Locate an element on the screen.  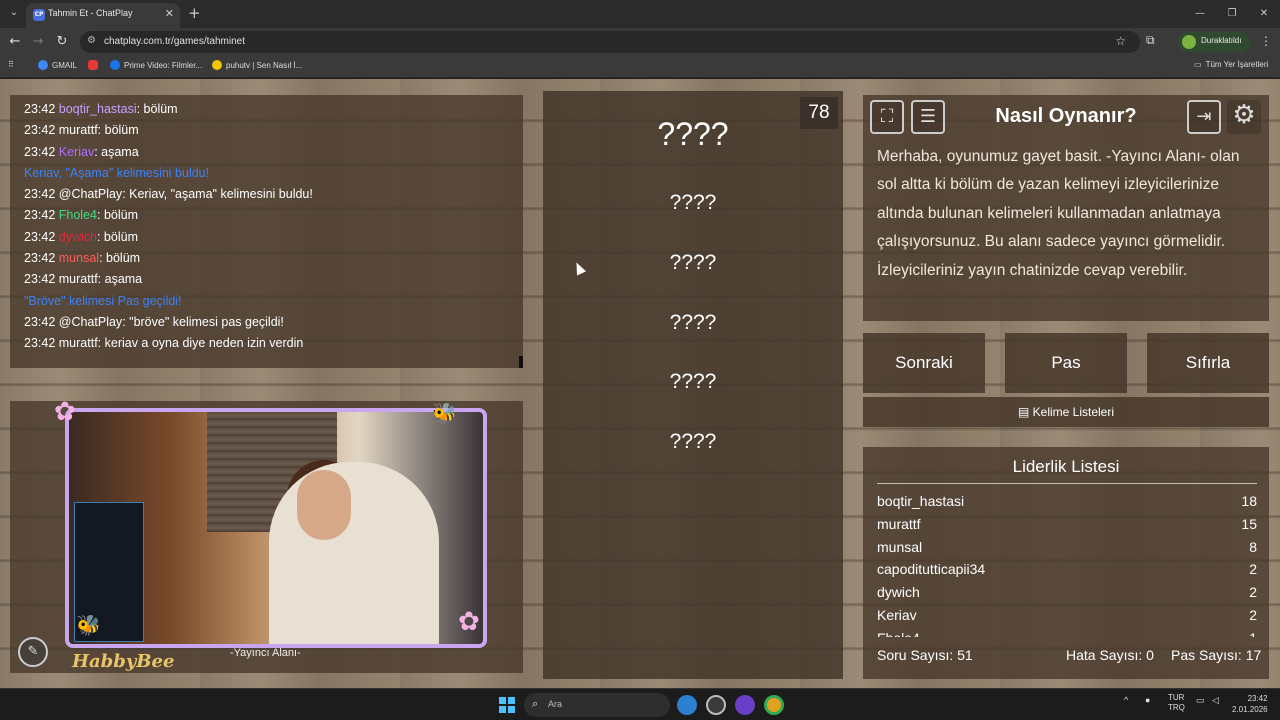
volume-icon: ◁ is located at coordinates (1215, 700).